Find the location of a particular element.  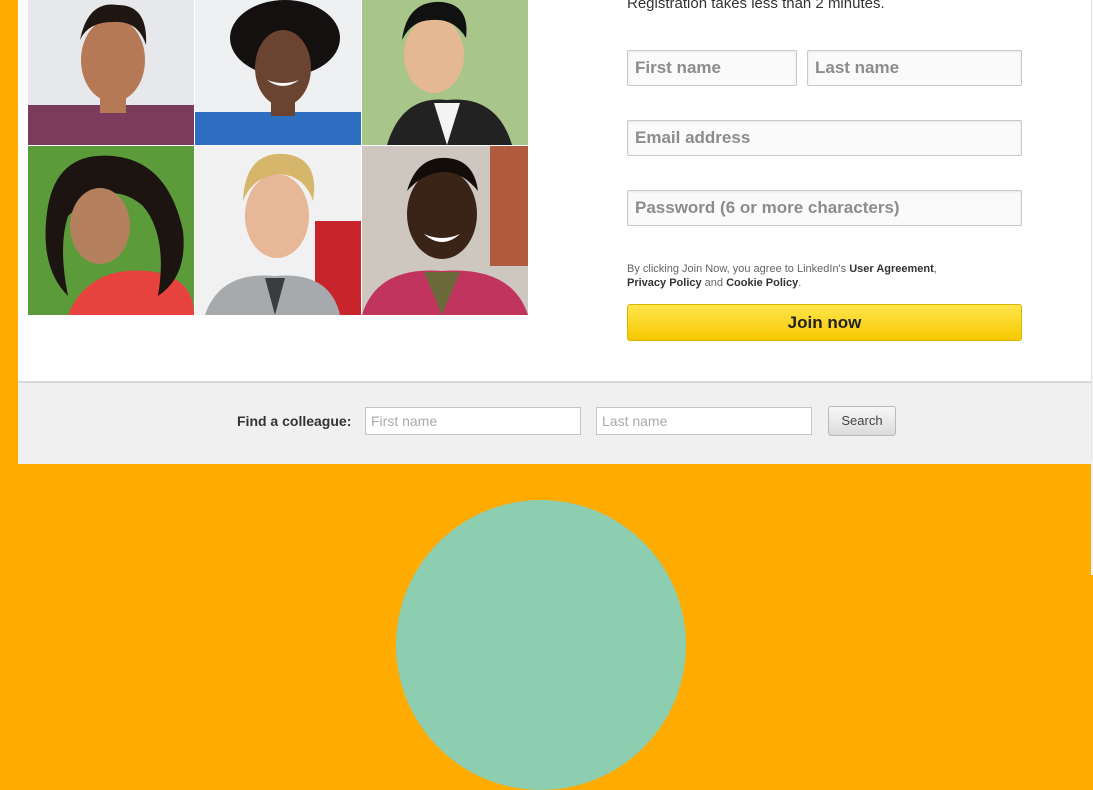

email-field is located at coordinates (824, 138).